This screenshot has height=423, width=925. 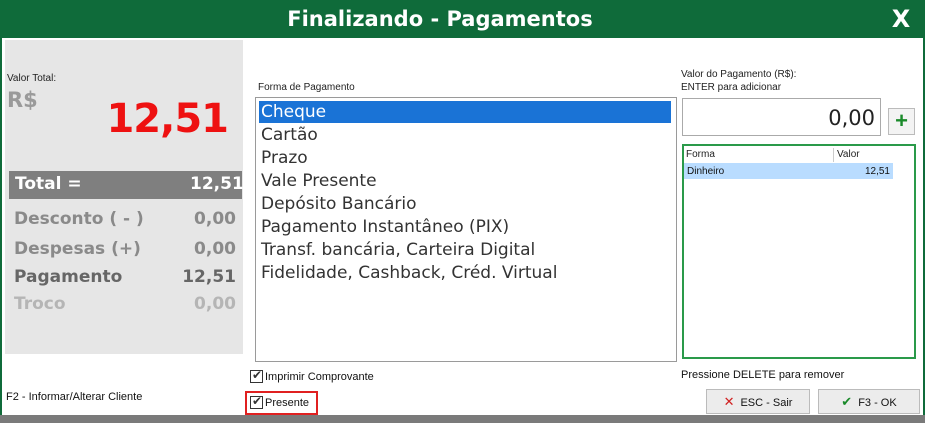 I want to click on close-icon: X, so click(x=901, y=19).